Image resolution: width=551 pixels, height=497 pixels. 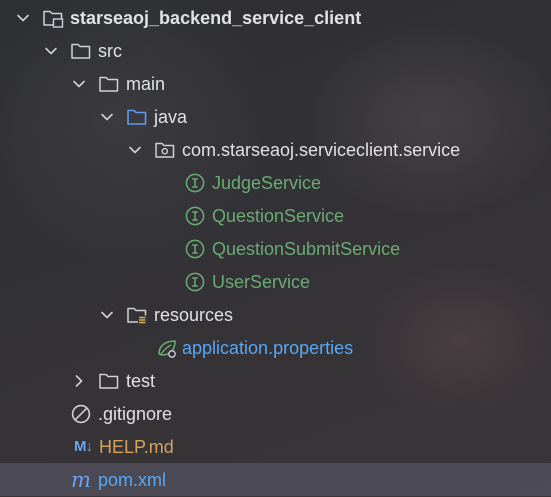 I want to click on tree-label-main: main, so click(x=146, y=83).